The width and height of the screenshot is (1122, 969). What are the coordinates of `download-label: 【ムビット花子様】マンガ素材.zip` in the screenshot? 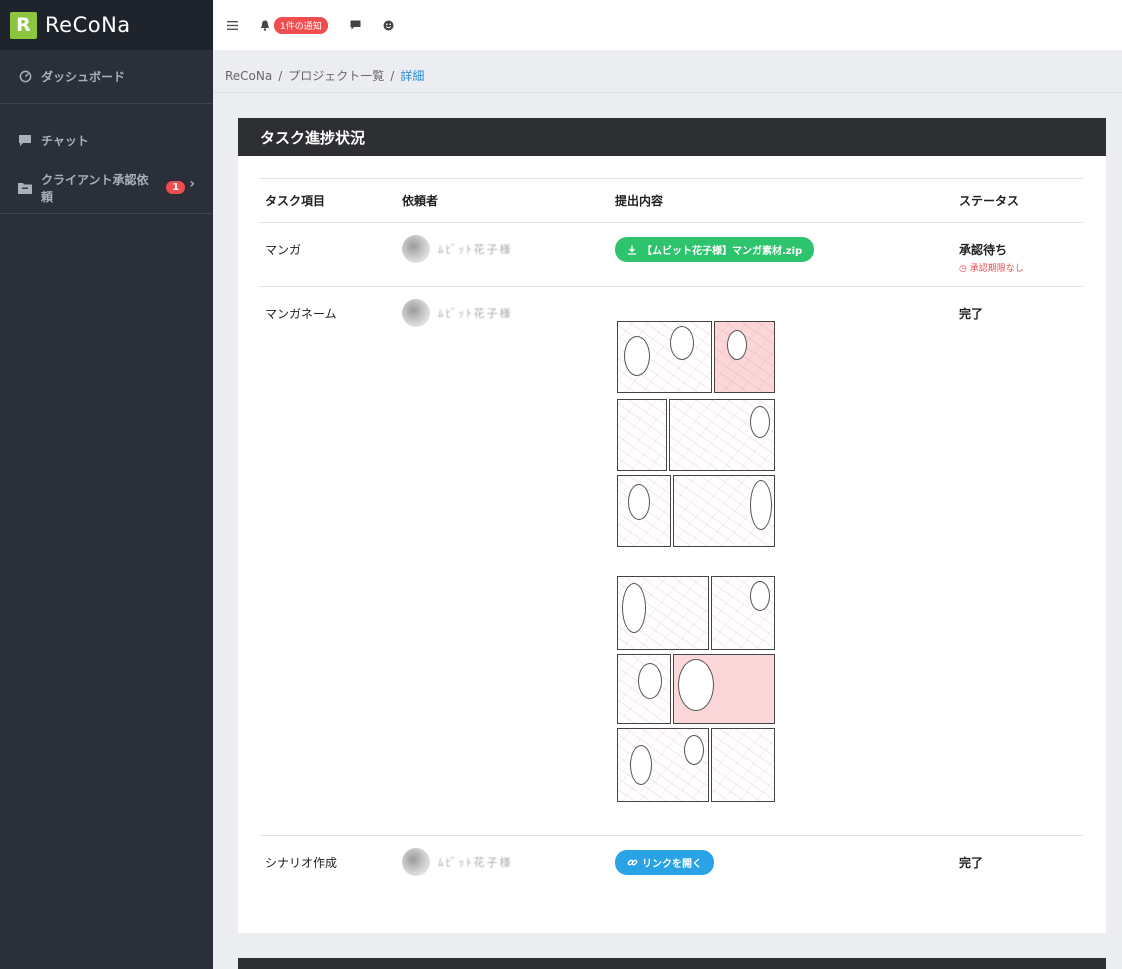 It's located at (722, 251).